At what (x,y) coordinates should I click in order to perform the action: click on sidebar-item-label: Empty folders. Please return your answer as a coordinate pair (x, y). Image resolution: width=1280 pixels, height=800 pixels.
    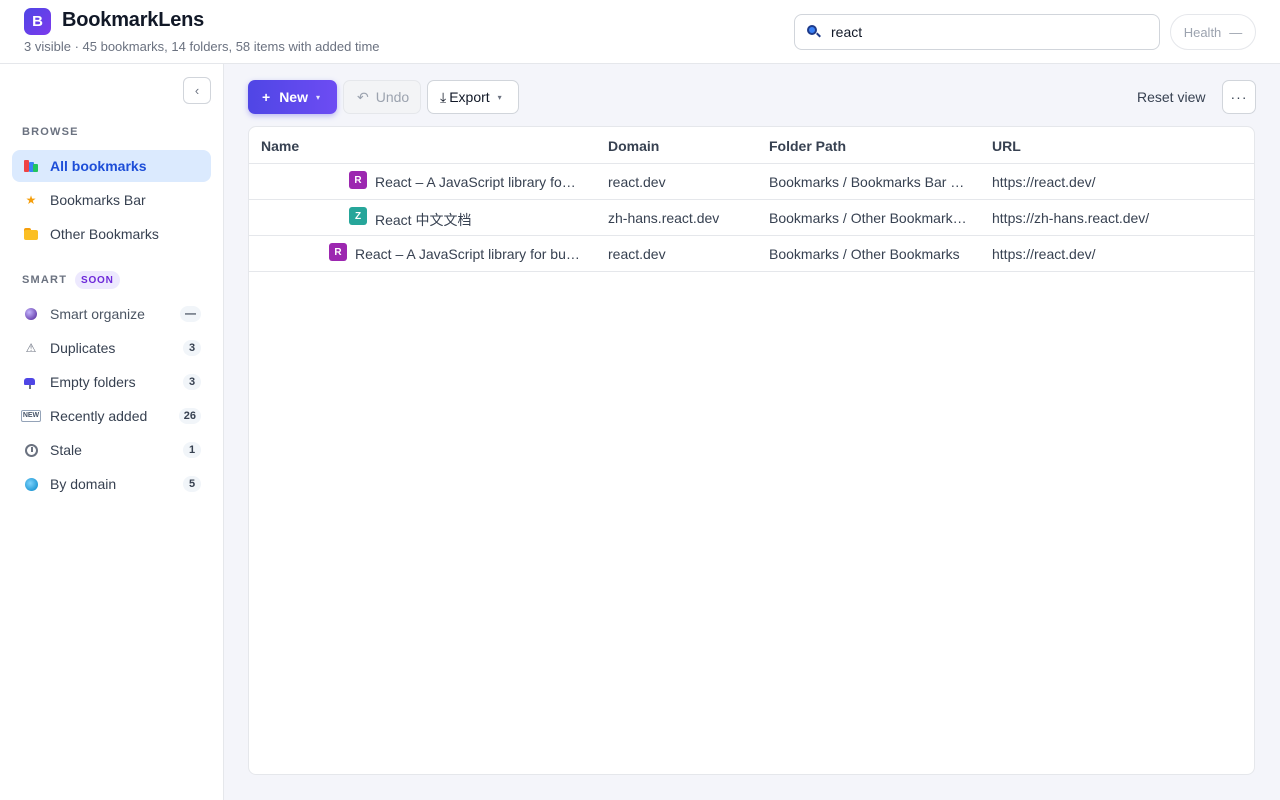
    Looking at the image, I should click on (93, 382).